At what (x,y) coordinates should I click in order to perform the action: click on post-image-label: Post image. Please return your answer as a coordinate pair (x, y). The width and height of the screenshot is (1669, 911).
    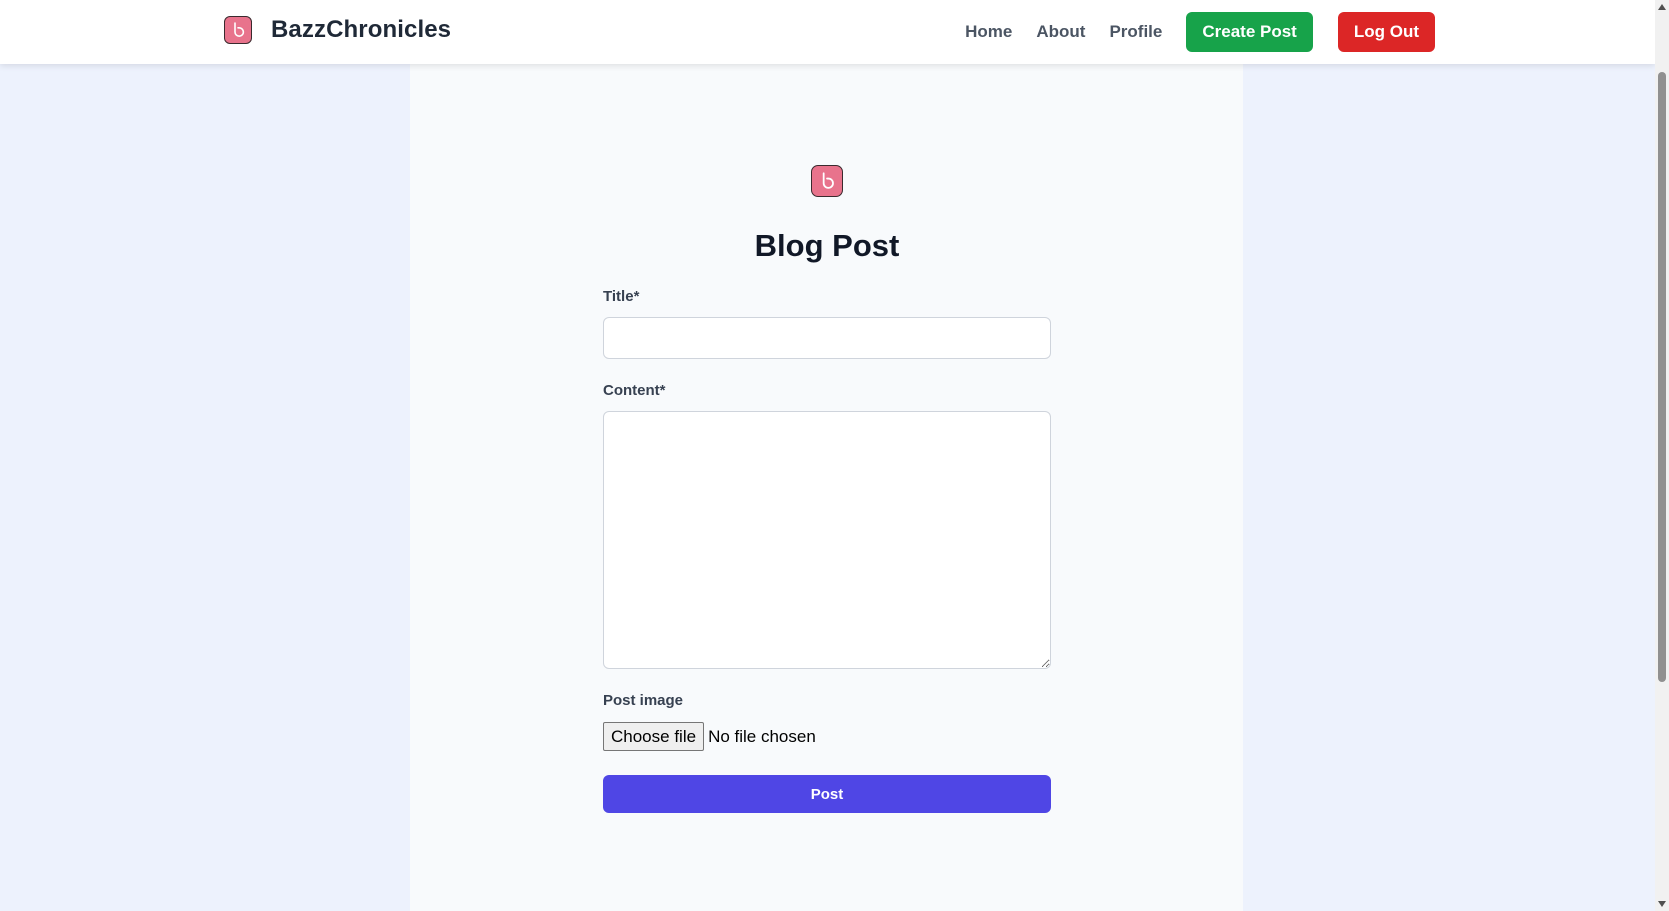
    Looking at the image, I should click on (643, 700).